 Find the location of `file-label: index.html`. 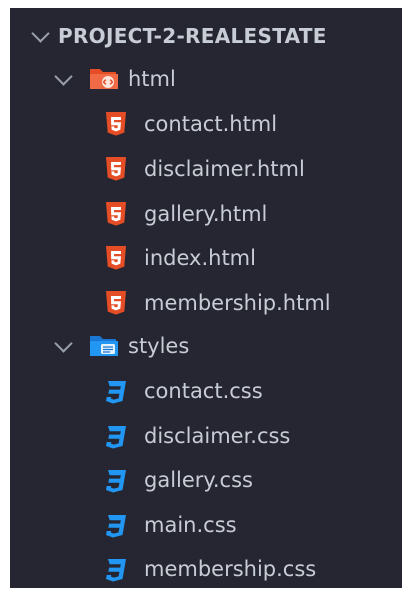

file-label: index.html is located at coordinates (200, 258).